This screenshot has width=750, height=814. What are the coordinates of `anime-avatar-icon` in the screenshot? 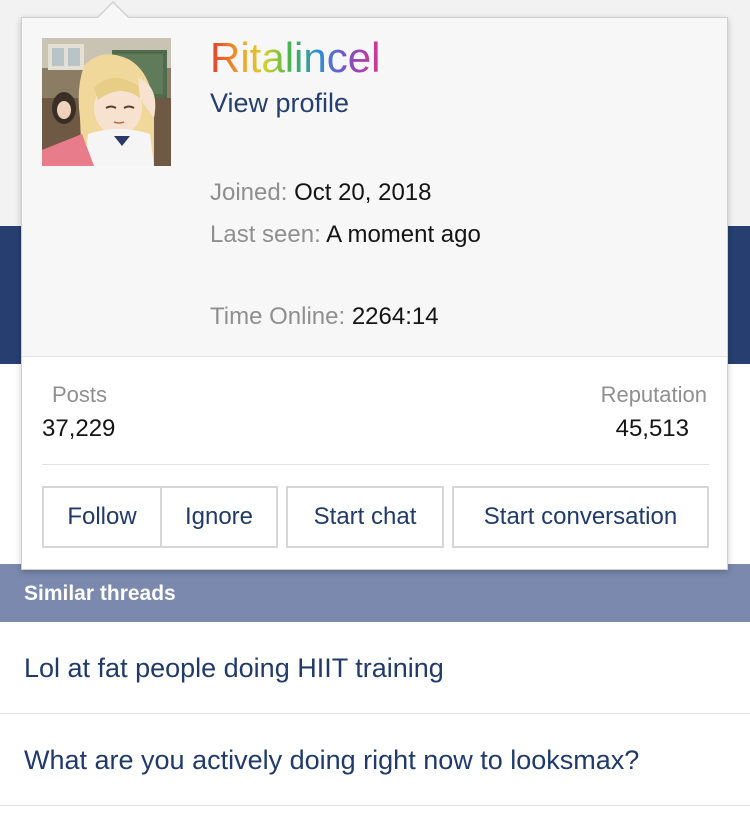 It's located at (106, 102).